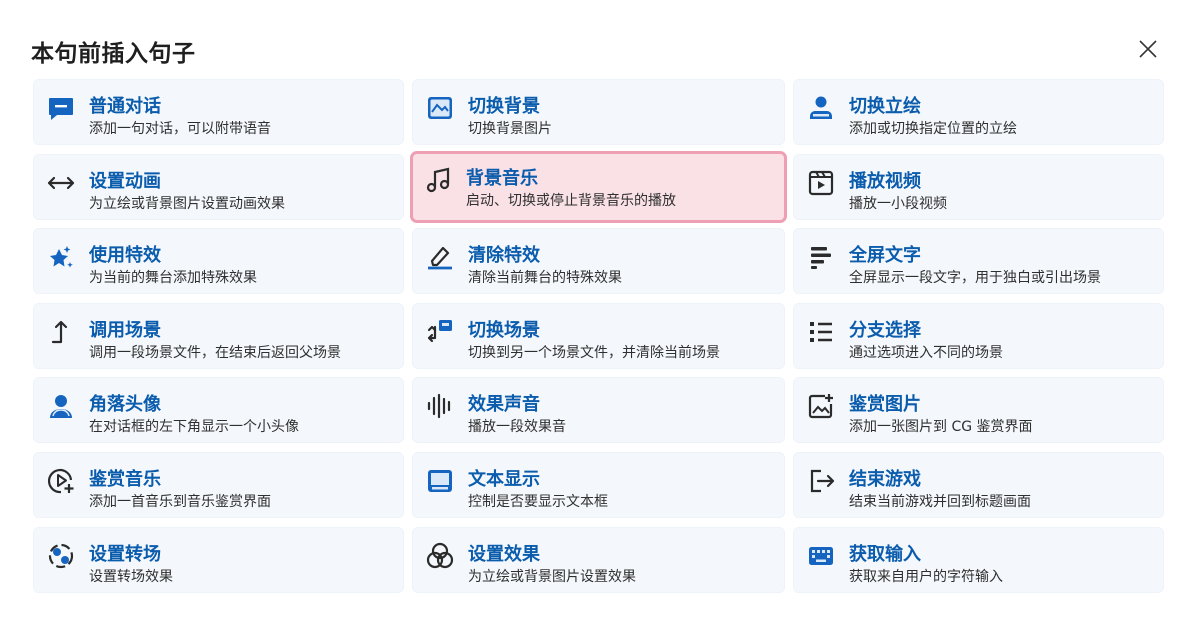 The height and width of the screenshot is (630, 1197). What do you see at coordinates (125, 181) in the screenshot?
I see `card-title: 设置动画` at bounding box center [125, 181].